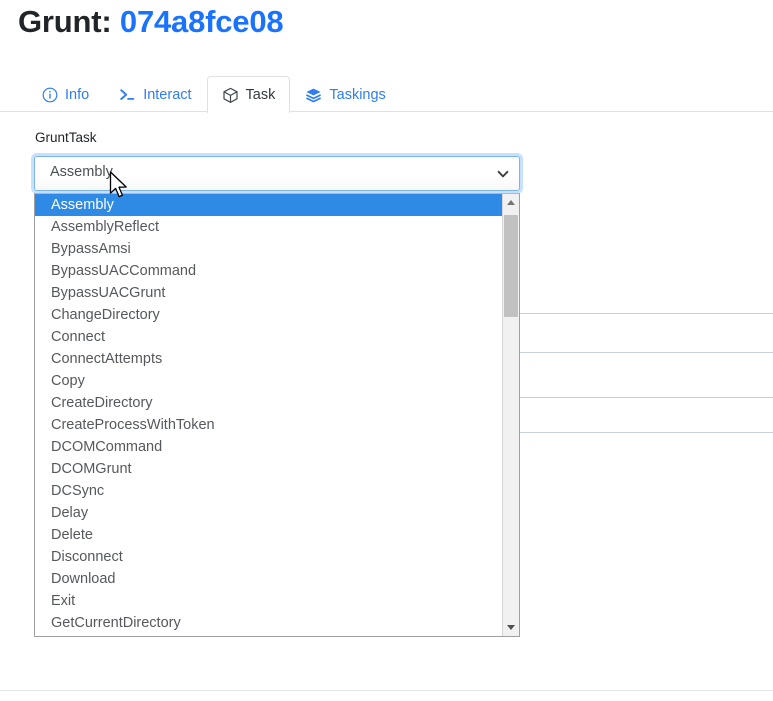 This screenshot has width=773, height=701. I want to click on scroll-up-arrow-icon, so click(511, 202).